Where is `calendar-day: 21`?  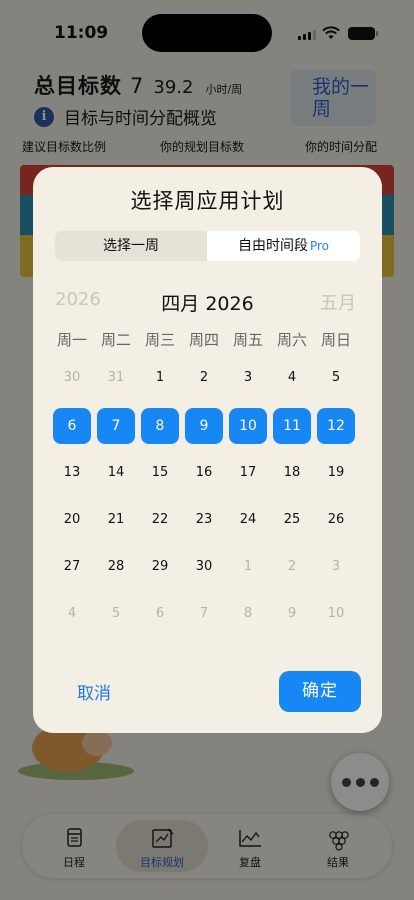
calendar-day: 21 is located at coordinates (116, 520).